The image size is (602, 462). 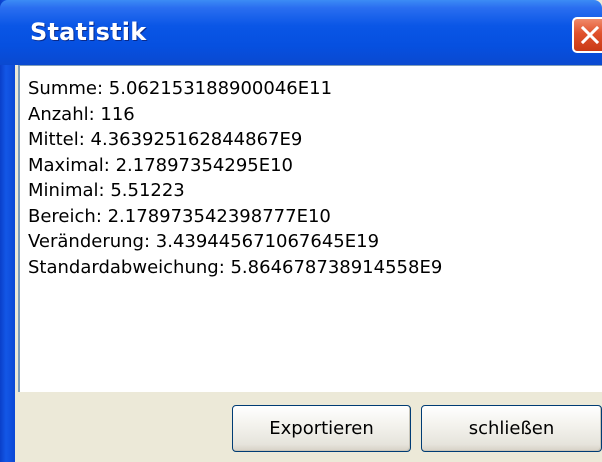 What do you see at coordinates (321, 428) in the screenshot?
I see `export-button: Exportieren` at bounding box center [321, 428].